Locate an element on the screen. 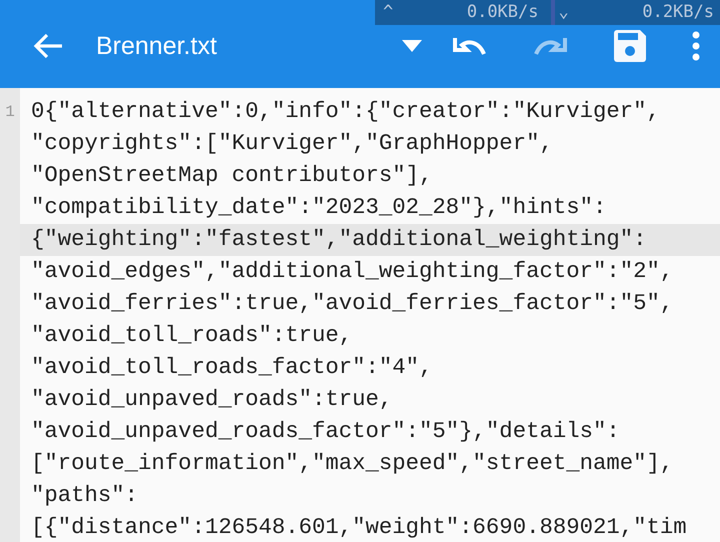  code-line: "OpenStreetMap contributors"], is located at coordinates (231, 175).